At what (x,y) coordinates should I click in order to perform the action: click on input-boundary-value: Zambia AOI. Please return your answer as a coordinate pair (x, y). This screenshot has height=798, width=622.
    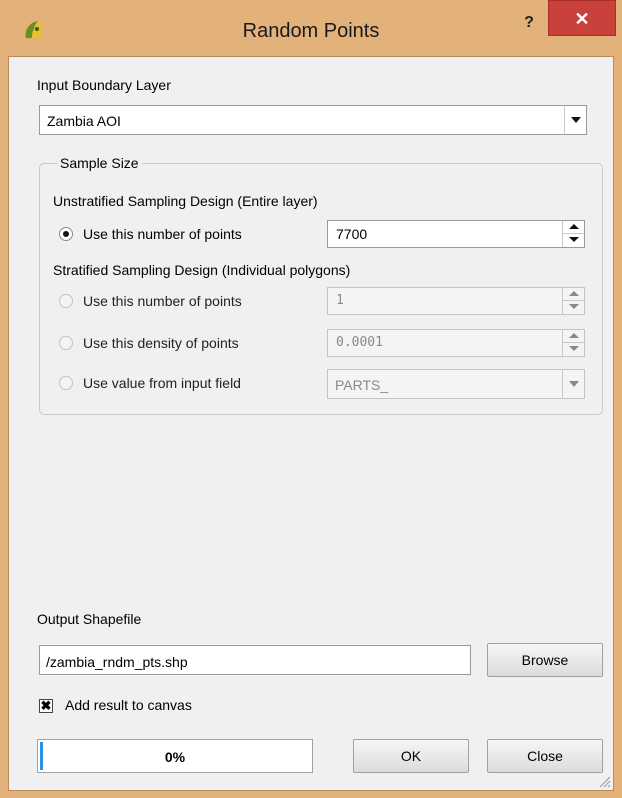
    Looking at the image, I should click on (84, 121).